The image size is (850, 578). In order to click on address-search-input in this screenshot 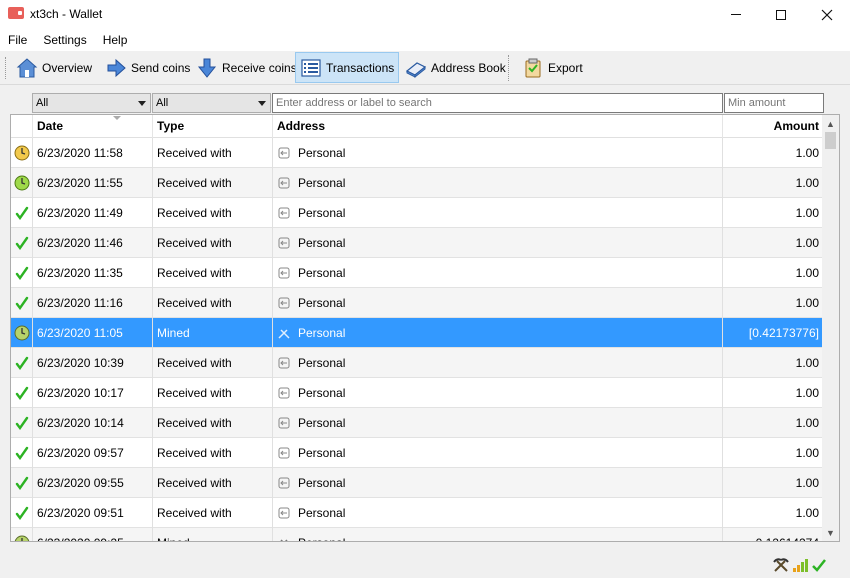, I will do `click(497, 103)`.